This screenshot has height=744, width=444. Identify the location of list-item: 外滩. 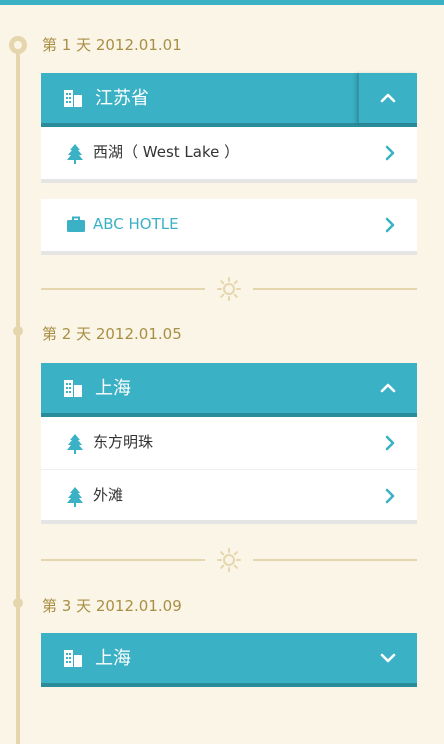
(229, 495).